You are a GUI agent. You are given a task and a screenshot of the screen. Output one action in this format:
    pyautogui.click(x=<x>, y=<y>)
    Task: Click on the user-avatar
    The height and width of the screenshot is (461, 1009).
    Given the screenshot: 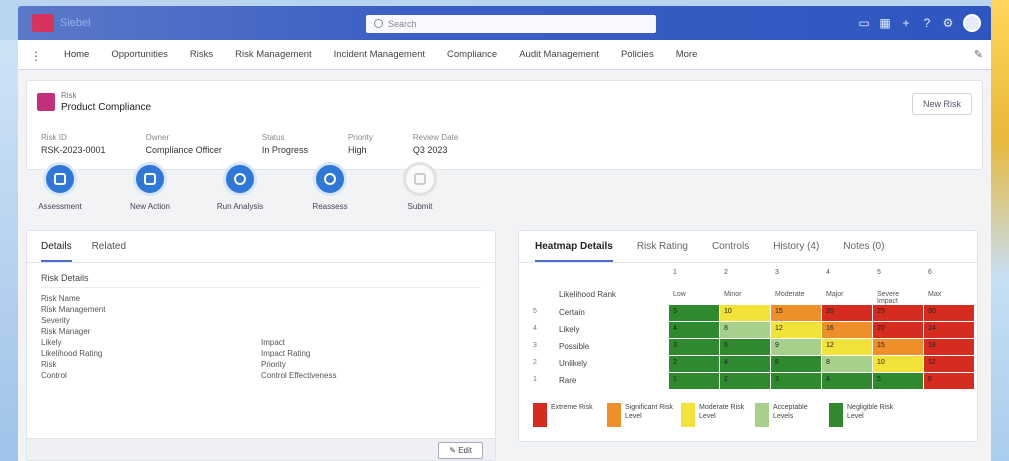 What is the action you would take?
    pyautogui.click(x=972, y=23)
    